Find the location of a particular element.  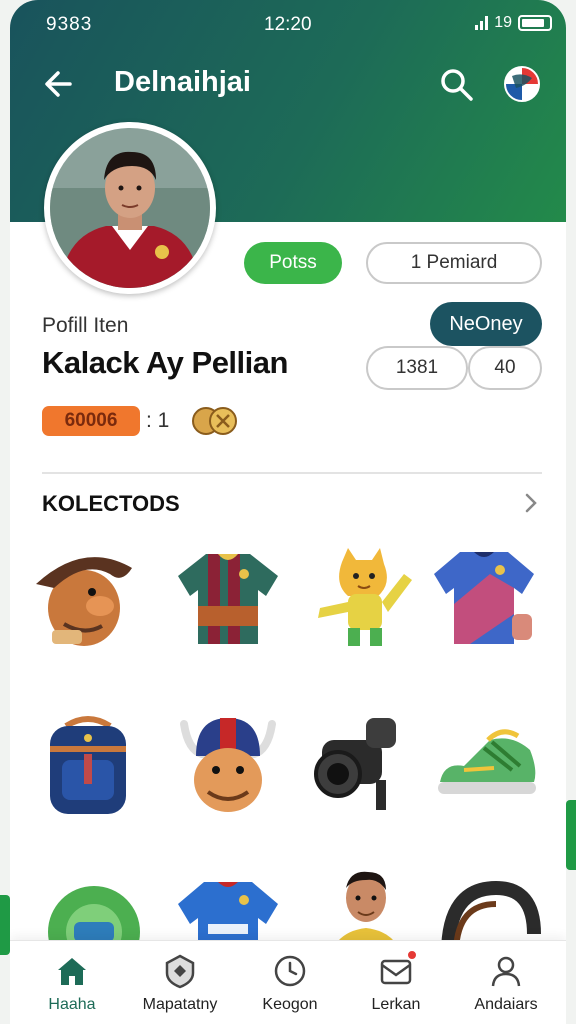

globe-icon is located at coordinates (522, 84).